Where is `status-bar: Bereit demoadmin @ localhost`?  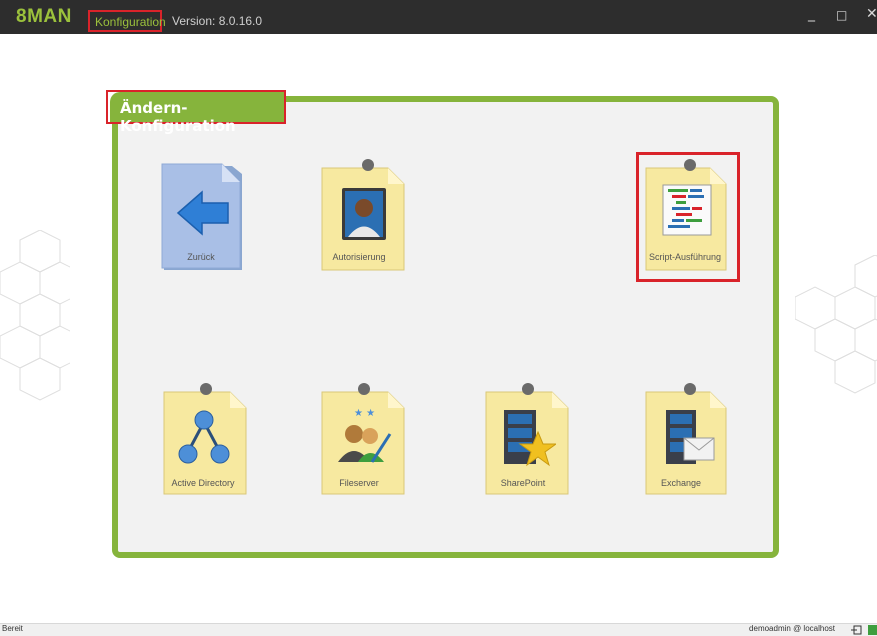 status-bar: Bereit demoadmin @ localhost is located at coordinates (438, 629).